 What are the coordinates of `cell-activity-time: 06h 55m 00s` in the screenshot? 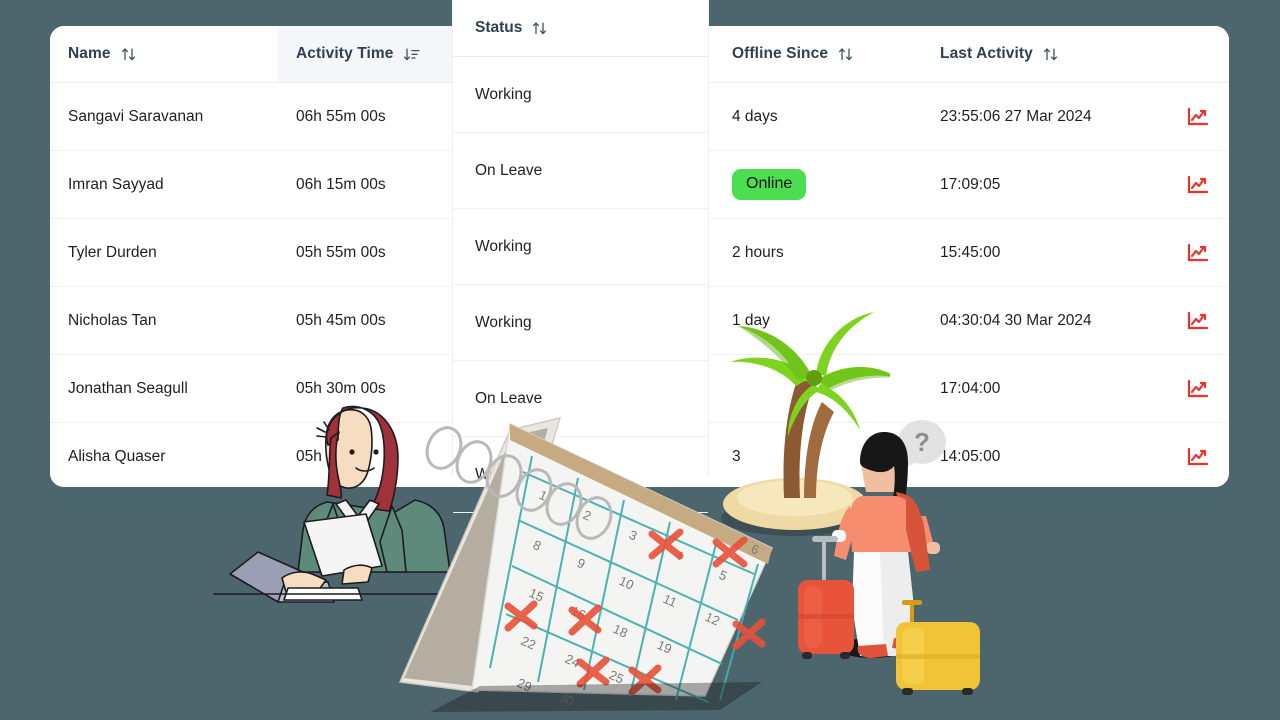 It's located at (365, 117).